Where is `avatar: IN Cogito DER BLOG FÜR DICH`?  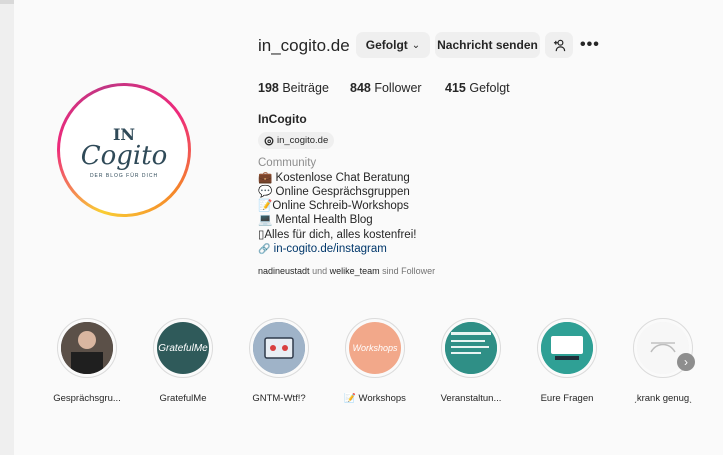 avatar: IN Cogito DER BLOG FÜR DICH is located at coordinates (124, 150).